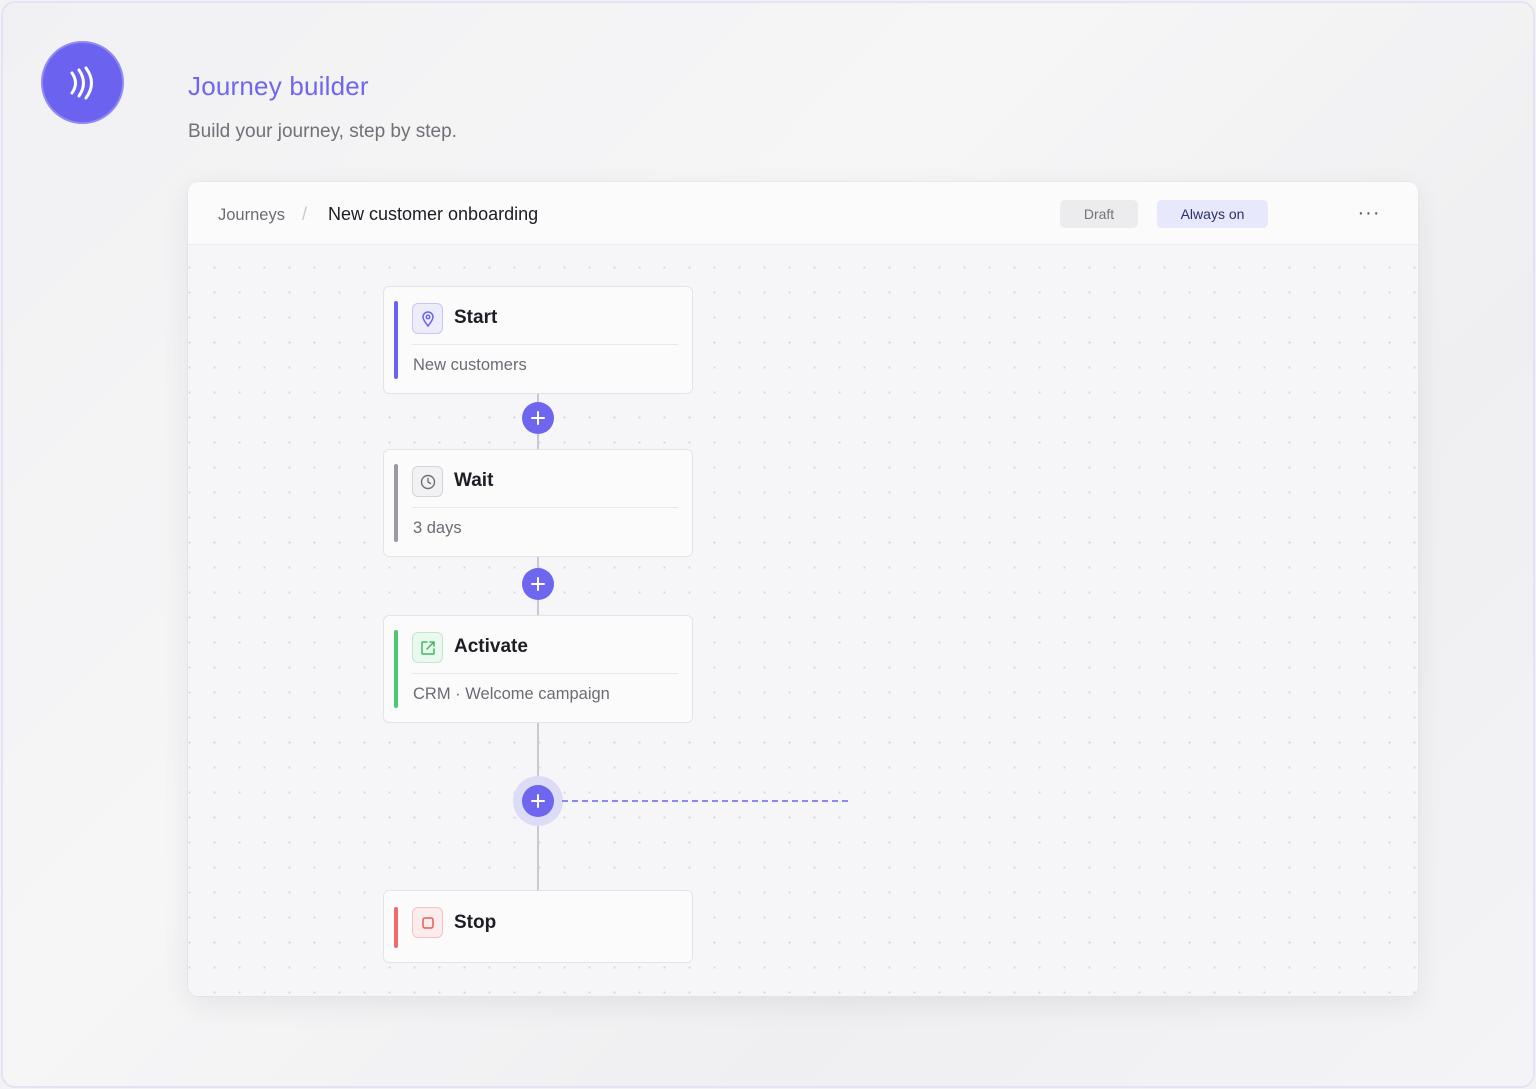 This screenshot has width=1536, height=1089. Describe the element at coordinates (427, 481) in the screenshot. I see `clock-icon` at that location.